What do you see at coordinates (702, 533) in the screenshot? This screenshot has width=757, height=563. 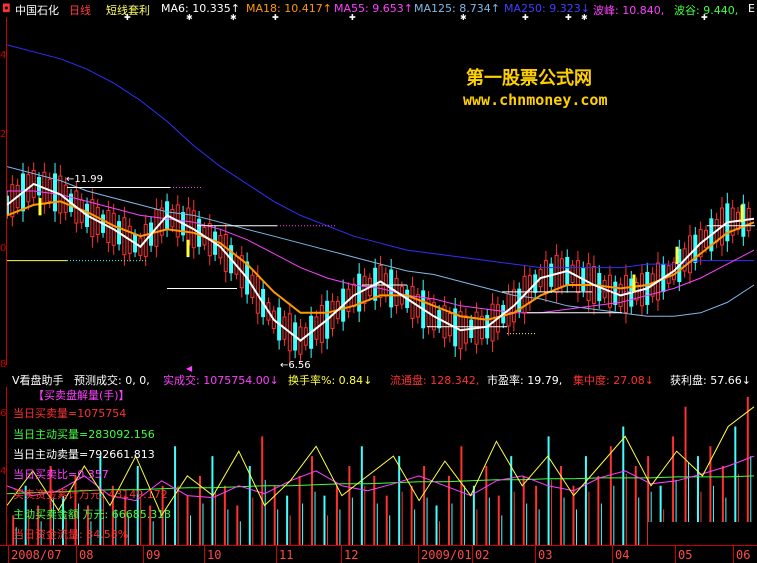 I see `bottom-right-mask` at bounding box center [702, 533].